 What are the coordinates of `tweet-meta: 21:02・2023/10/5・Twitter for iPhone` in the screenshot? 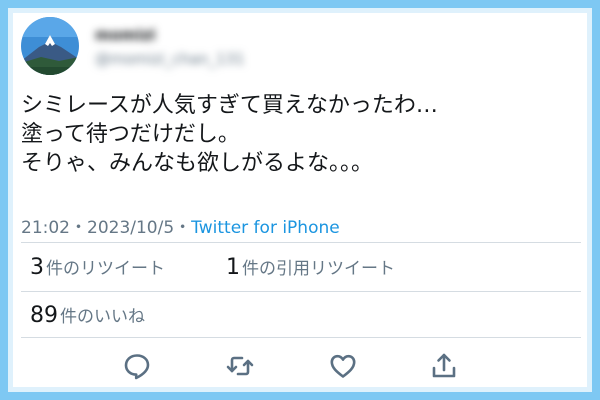 It's located at (180, 225).